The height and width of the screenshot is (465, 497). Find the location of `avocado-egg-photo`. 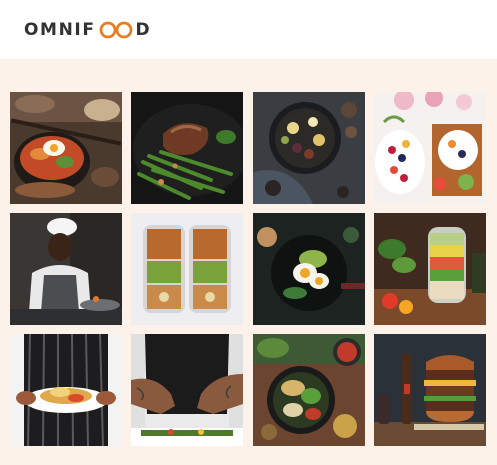

avocado-egg-photo is located at coordinates (309, 269).